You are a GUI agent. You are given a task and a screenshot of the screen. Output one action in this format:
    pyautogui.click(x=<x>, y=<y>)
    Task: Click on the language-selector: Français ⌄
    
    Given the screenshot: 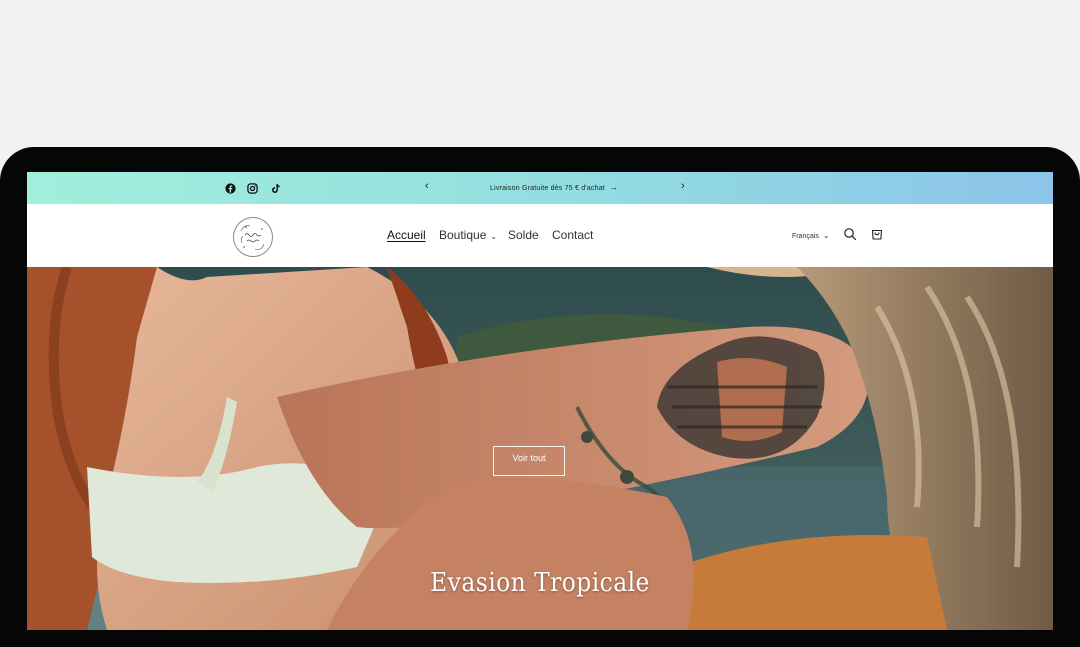 What is the action you would take?
    pyautogui.click(x=811, y=235)
    